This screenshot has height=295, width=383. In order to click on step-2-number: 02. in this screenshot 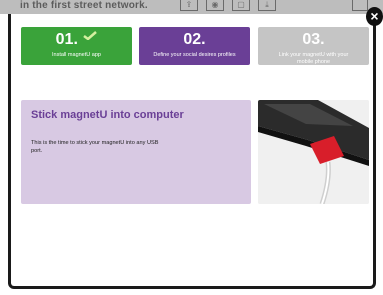, I will do `click(194, 39)`.